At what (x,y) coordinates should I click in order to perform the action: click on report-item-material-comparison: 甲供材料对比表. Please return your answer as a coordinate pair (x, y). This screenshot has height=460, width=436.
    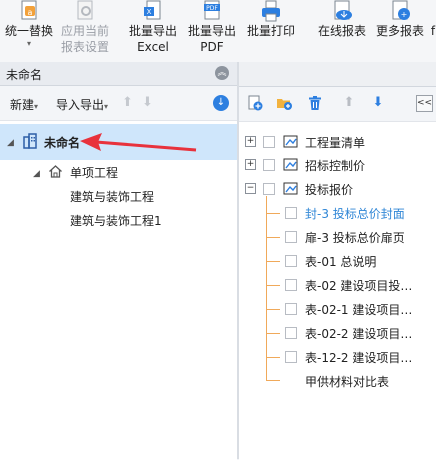
    Looking at the image, I should click on (347, 381).